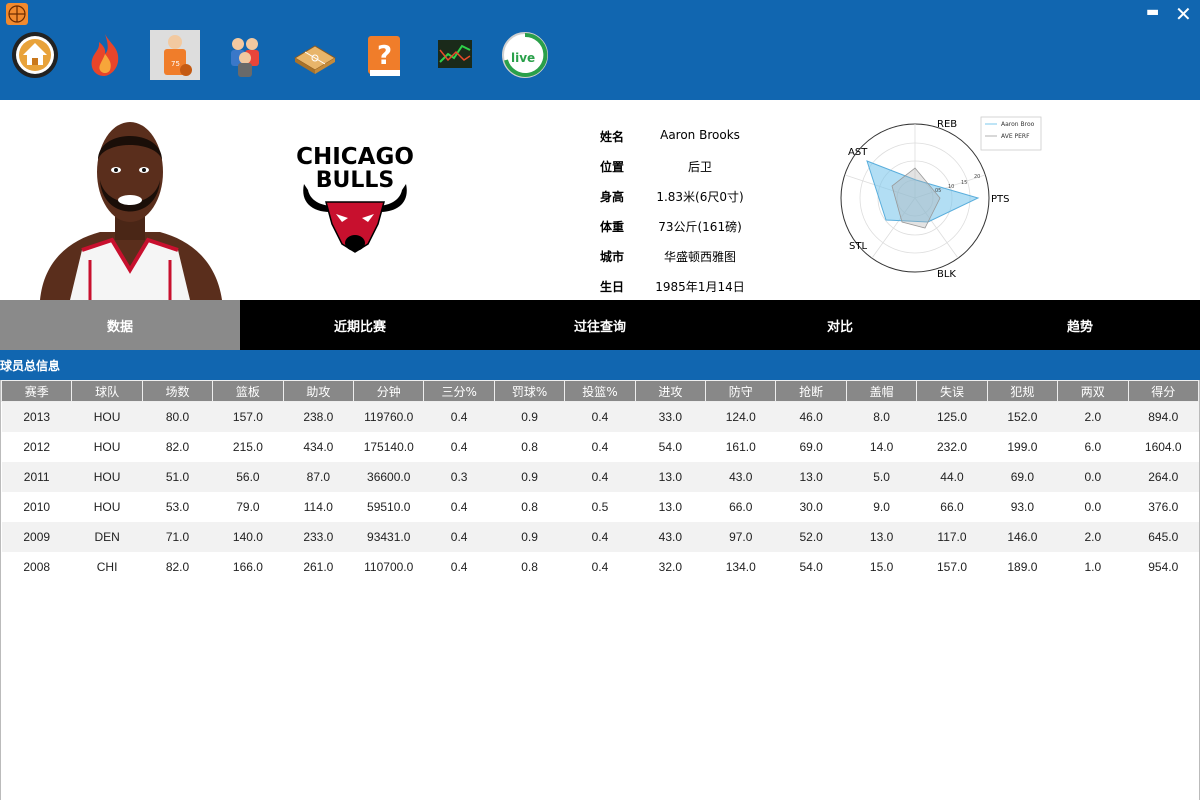 Image resolution: width=1200 pixels, height=800 pixels. Describe the element at coordinates (318, 391) in the screenshot. I see `column-header: 助攻` at that location.